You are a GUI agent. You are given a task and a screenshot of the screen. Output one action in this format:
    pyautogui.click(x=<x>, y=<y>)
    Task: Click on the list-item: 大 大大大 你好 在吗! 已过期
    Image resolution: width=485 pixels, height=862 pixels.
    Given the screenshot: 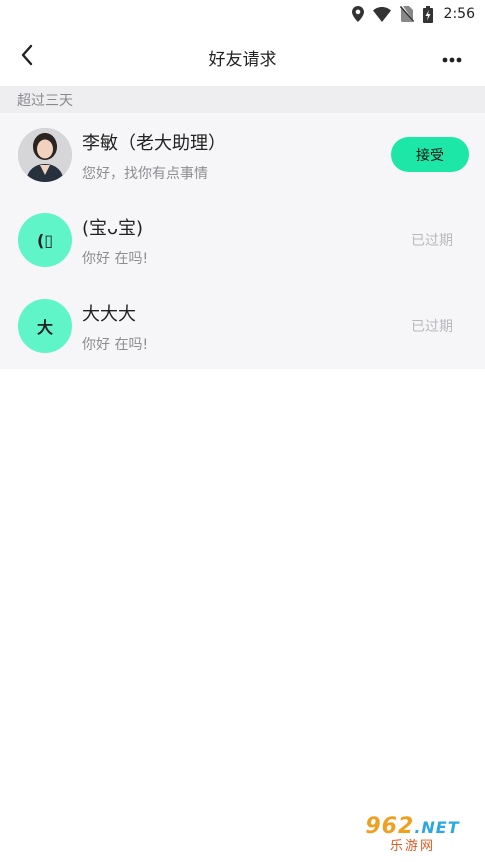 What is the action you would take?
    pyautogui.click(x=242, y=326)
    